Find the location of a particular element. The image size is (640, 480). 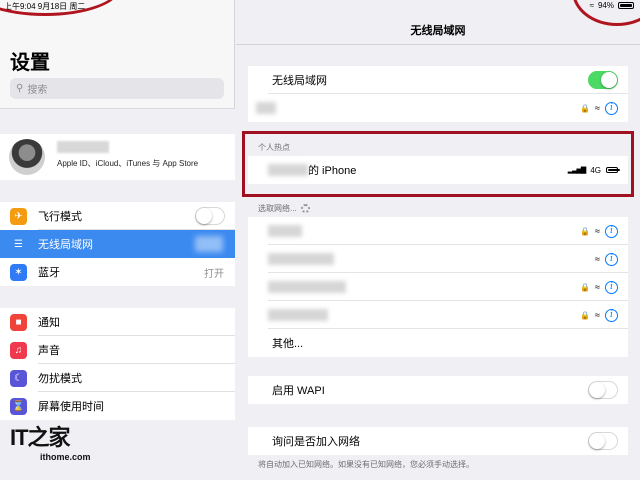

sidebar-item-screen-time: ⌛ 屏幕使用时间 is located at coordinates (117, 406).